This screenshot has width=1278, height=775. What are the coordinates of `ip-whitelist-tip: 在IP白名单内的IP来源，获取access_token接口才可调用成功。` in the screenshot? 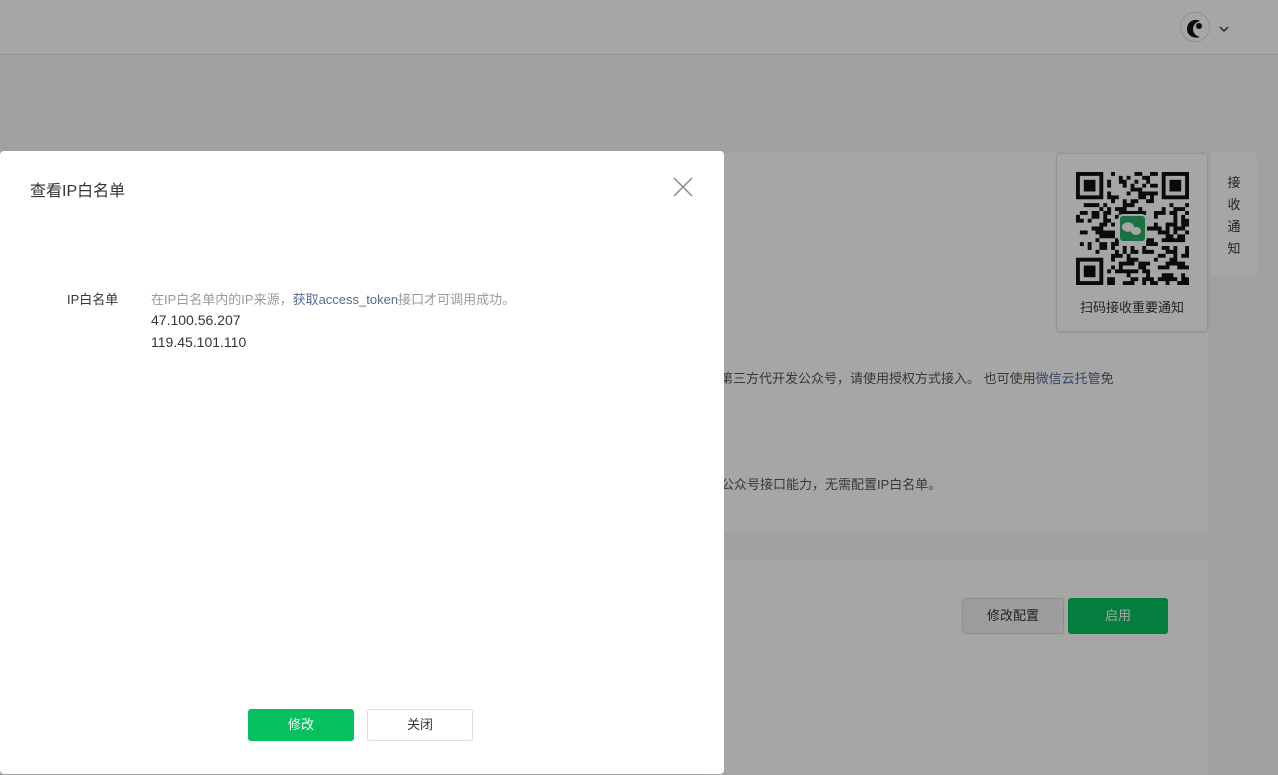 It's located at (333, 298).